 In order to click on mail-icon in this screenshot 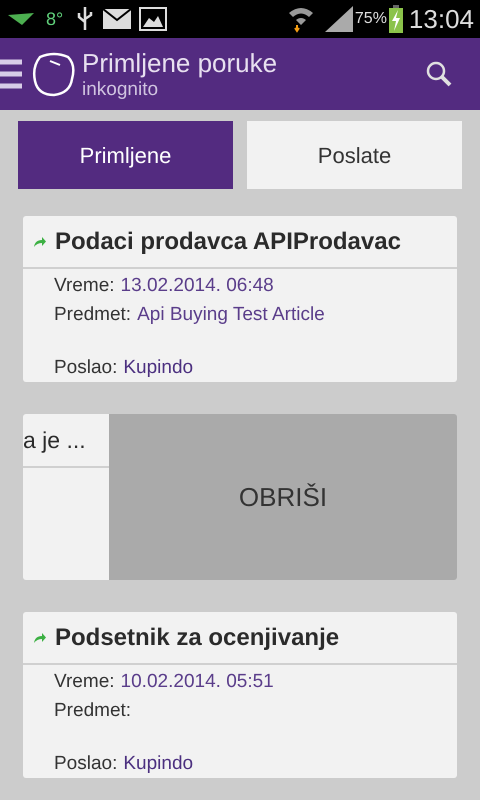, I will do `click(117, 19)`.